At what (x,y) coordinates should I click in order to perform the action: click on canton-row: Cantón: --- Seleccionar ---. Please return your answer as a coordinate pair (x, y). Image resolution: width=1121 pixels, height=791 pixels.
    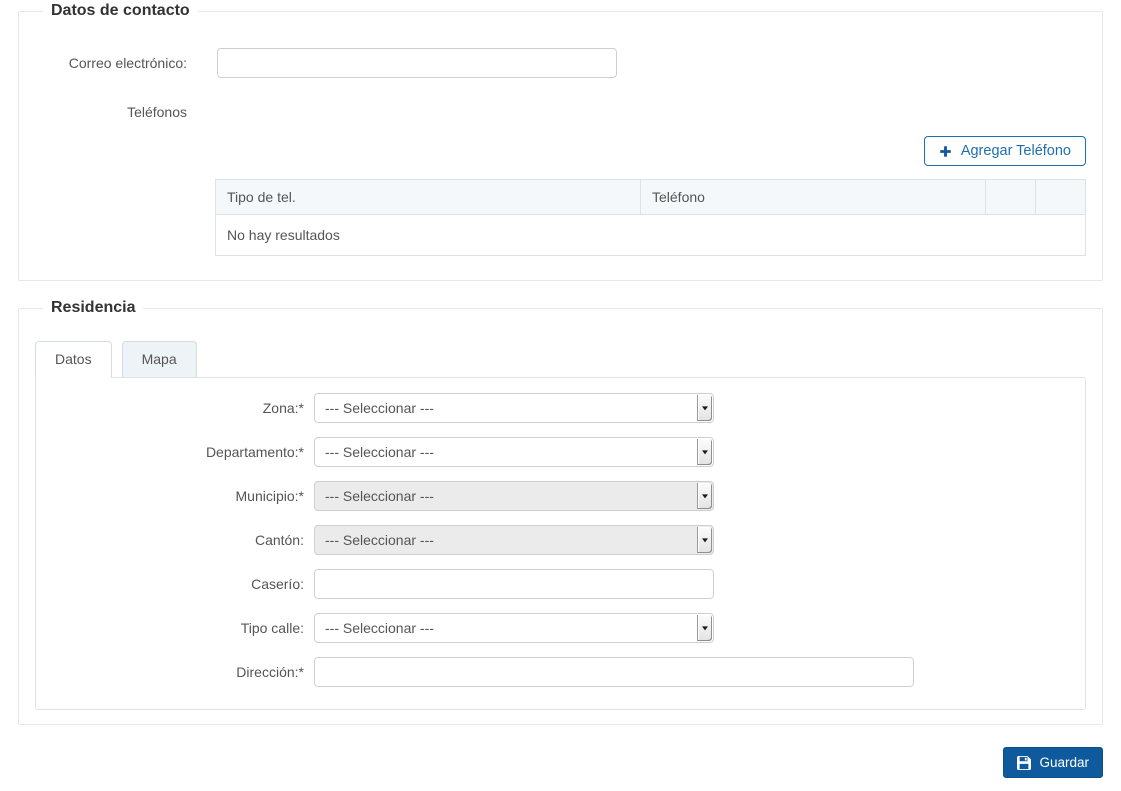
    Looking at the image, I should click on (560, 540).